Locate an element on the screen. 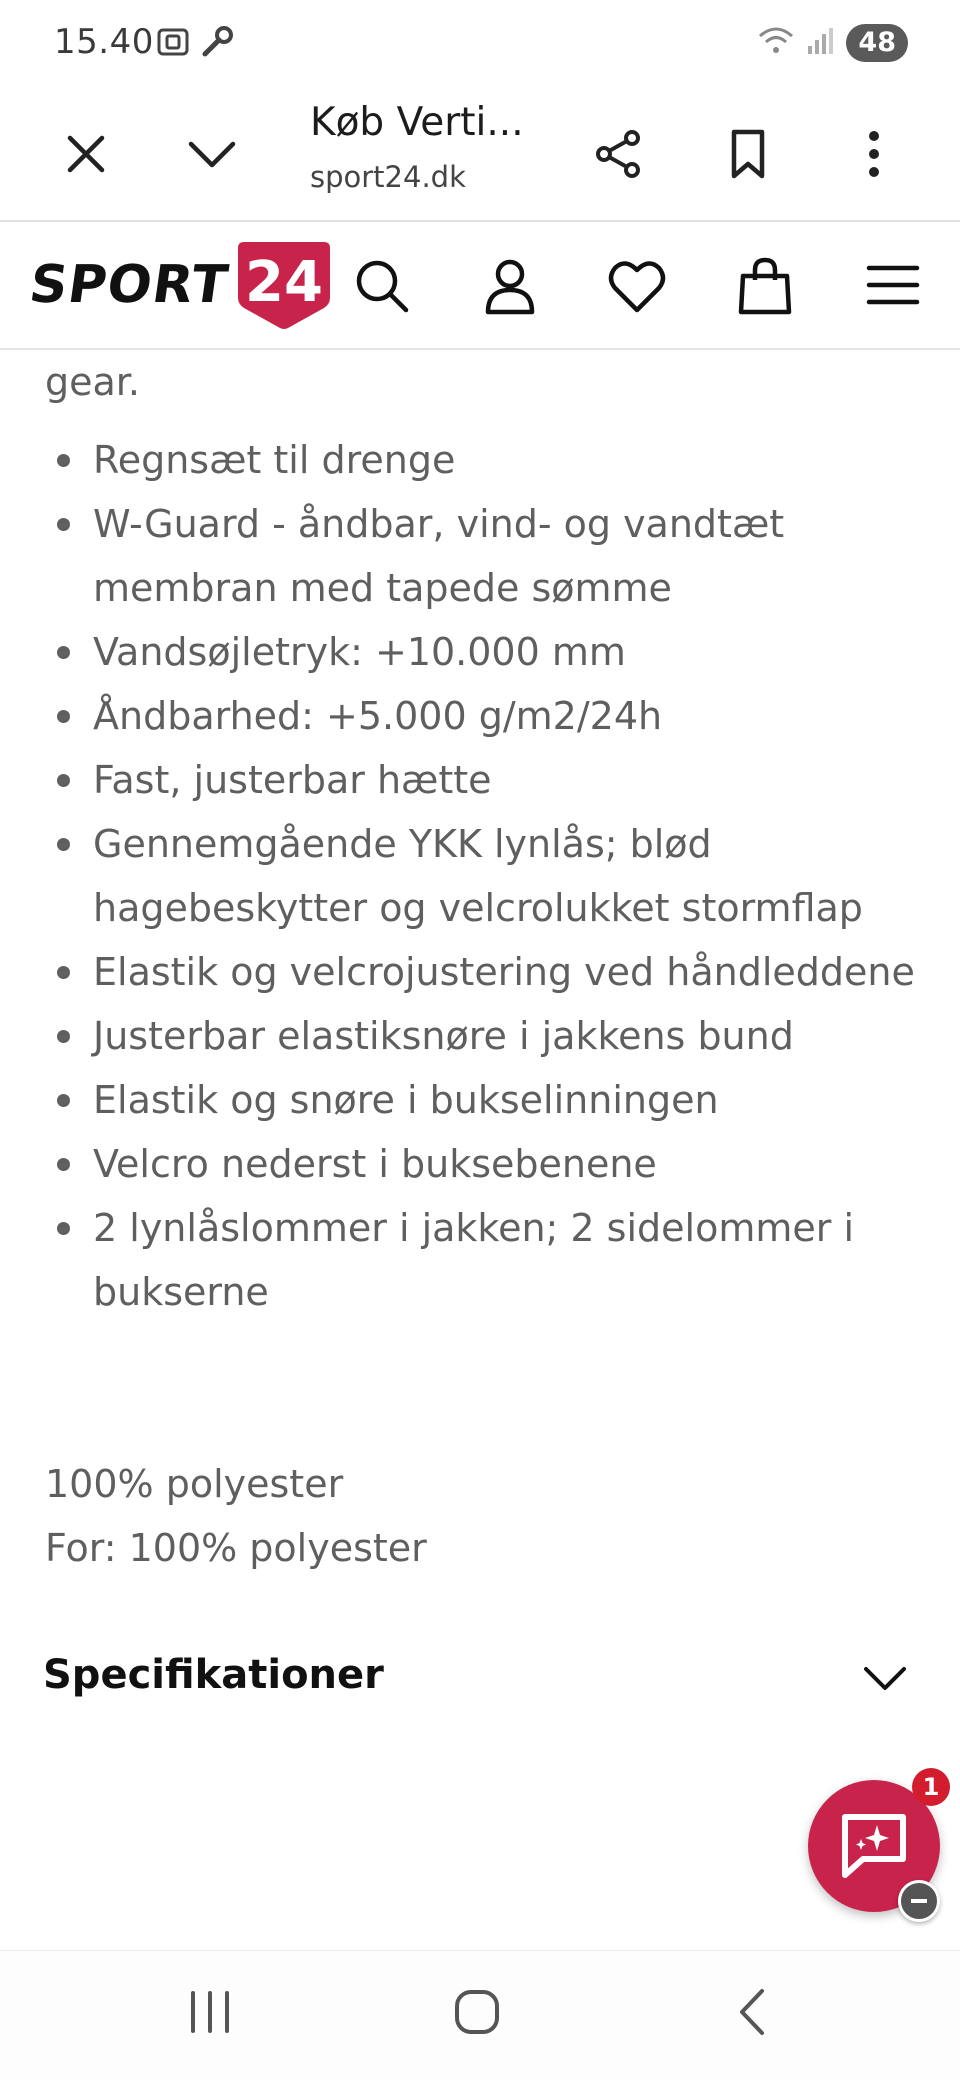  logo-badge: 24 is located at coordinates (284, 285).